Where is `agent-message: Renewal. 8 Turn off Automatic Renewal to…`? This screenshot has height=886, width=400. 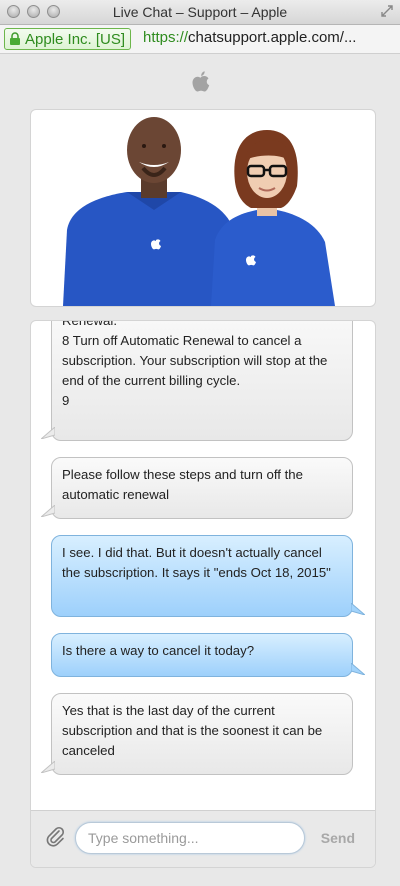 agent-message: Renewal. 8 Turn off Automatic Renewal to… is located at coordinates (202, 381).